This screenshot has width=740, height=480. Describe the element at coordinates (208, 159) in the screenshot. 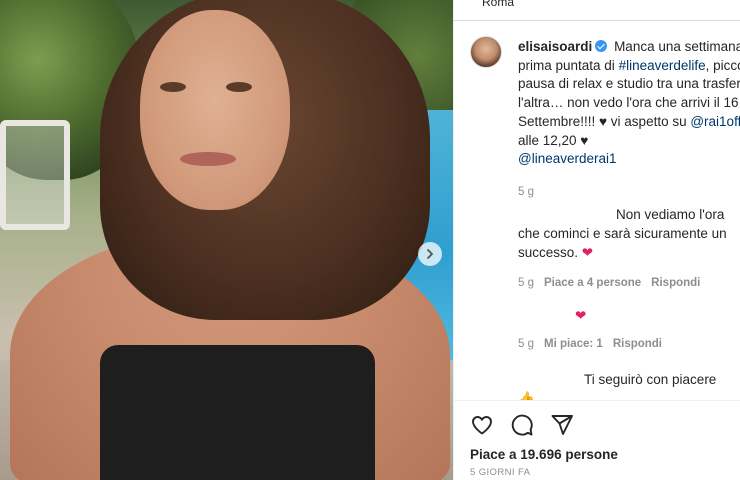

I see `photo-lips` at that location.